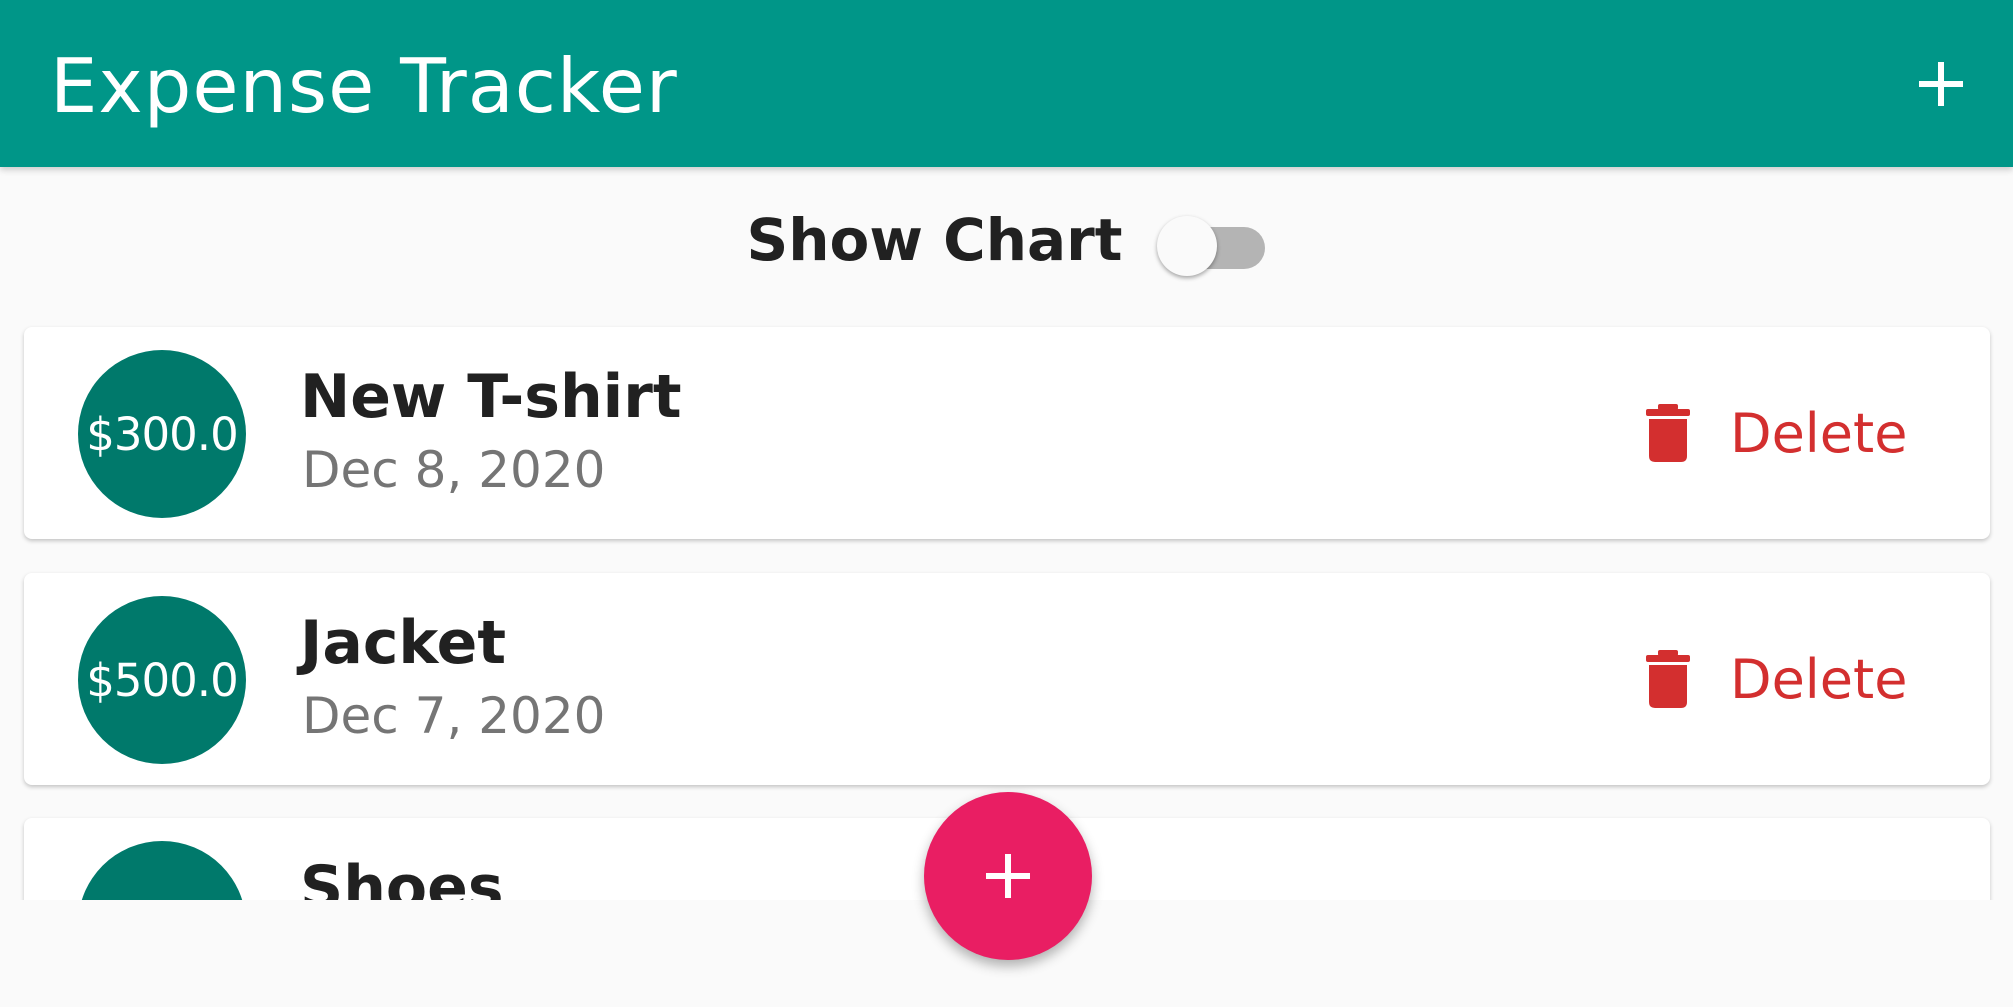  Describe the element at coordinates (403, 643) in the screenshot. I see `transaction-title: Jacket` at that location.